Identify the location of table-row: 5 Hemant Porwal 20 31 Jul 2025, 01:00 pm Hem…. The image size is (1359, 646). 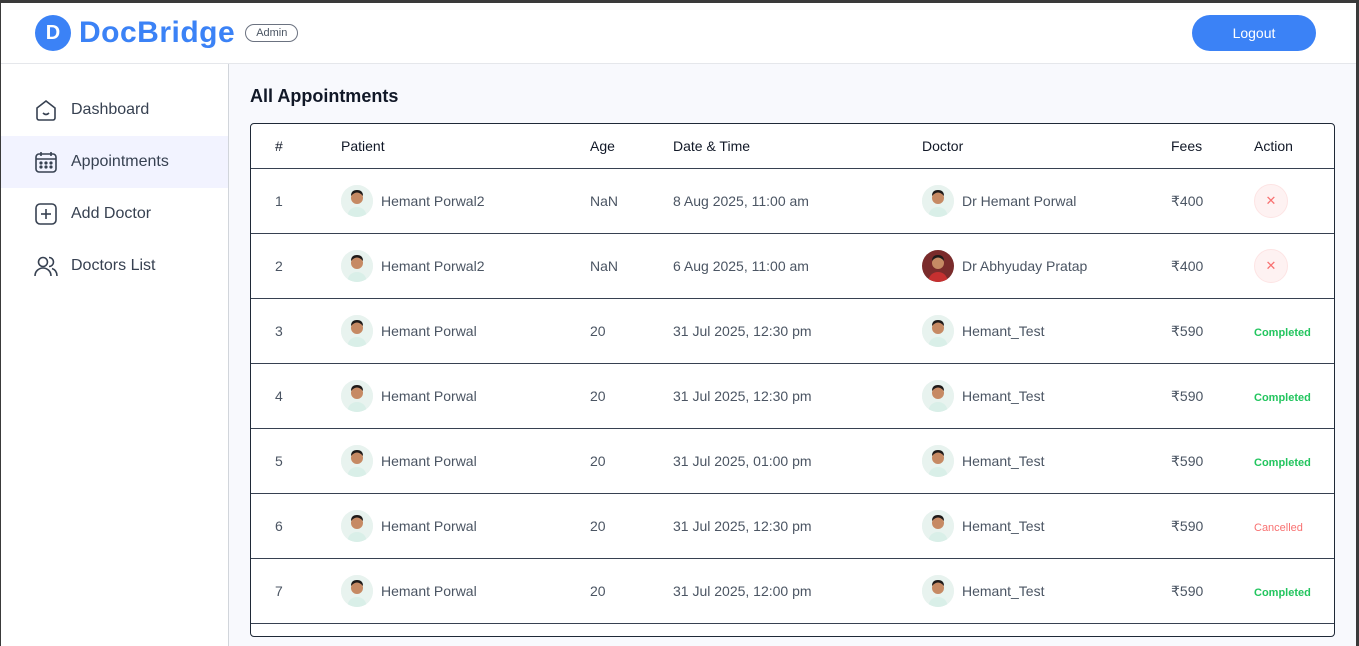
(792, 461).